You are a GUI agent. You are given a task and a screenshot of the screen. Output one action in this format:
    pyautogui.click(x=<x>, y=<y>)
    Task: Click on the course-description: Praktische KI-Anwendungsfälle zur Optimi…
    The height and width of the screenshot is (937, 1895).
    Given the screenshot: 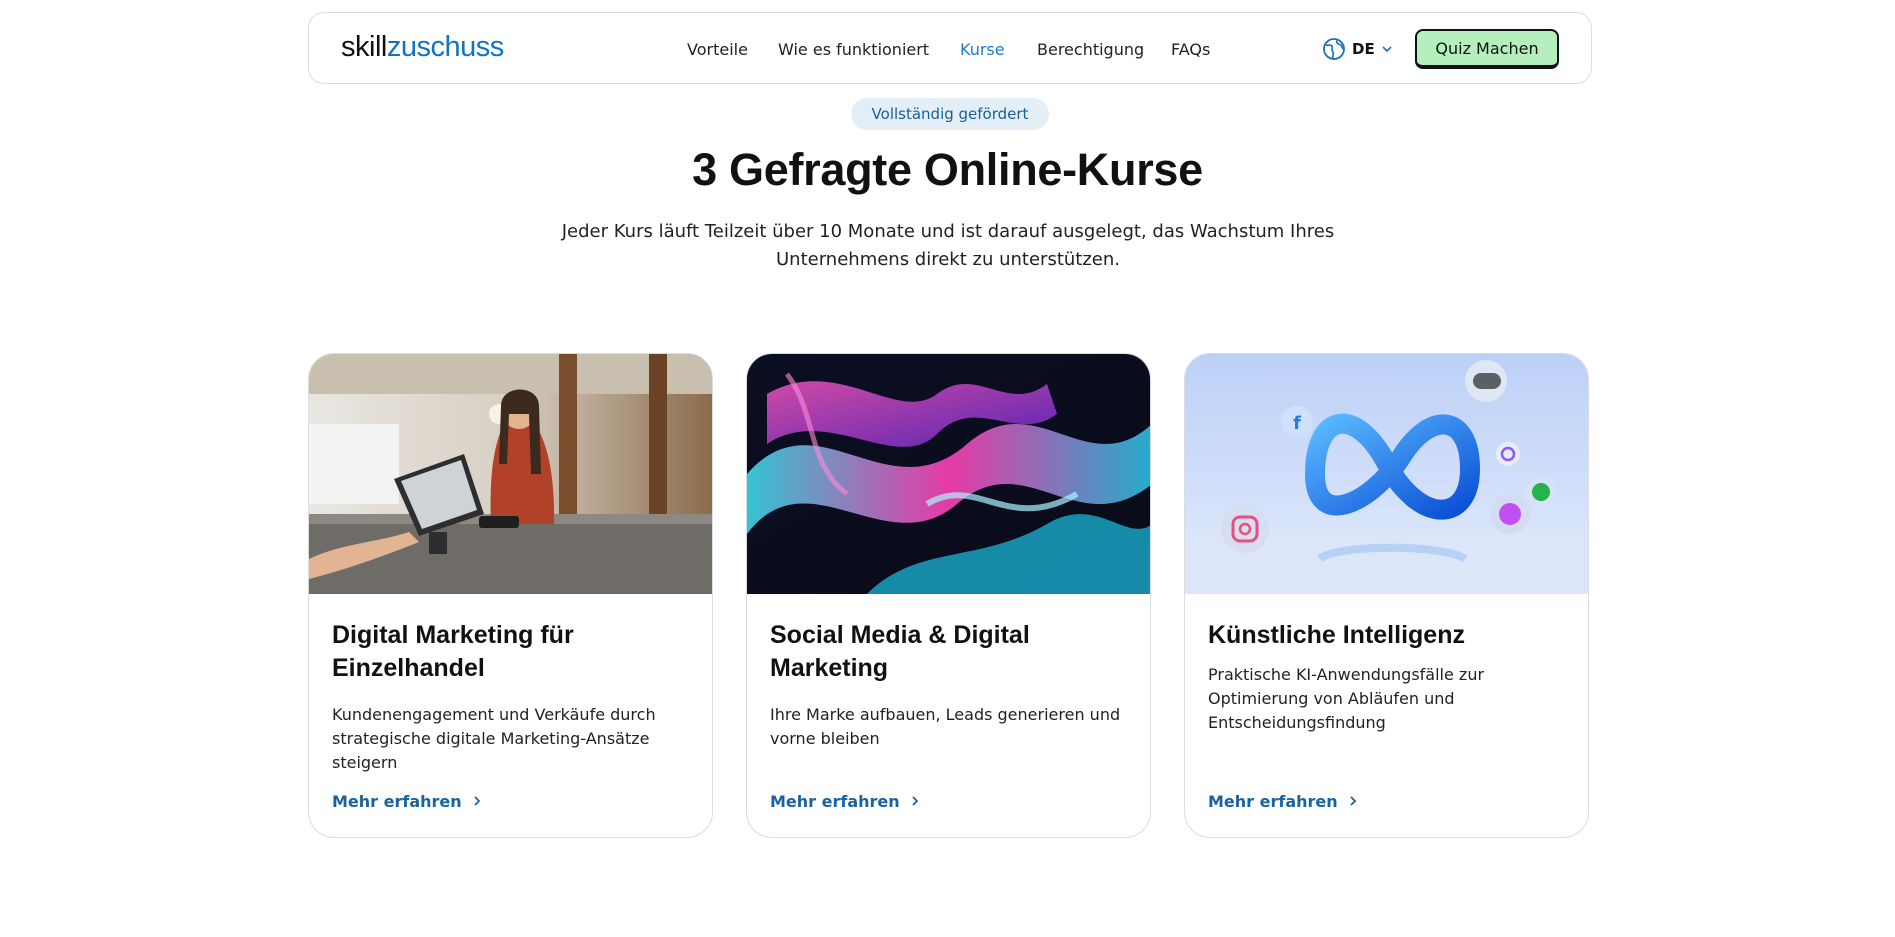 What is the action you would take?
    pyautogui.click(x=1388, y=699)
    